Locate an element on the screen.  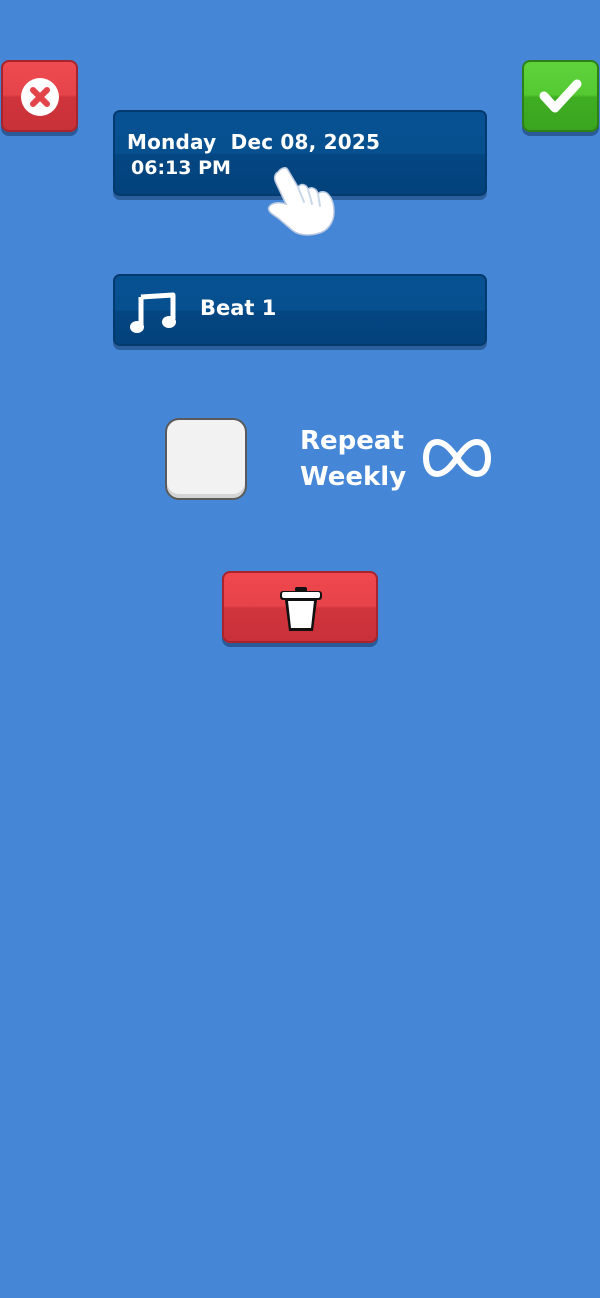
confirm-button is located at coordinates (560, 96).